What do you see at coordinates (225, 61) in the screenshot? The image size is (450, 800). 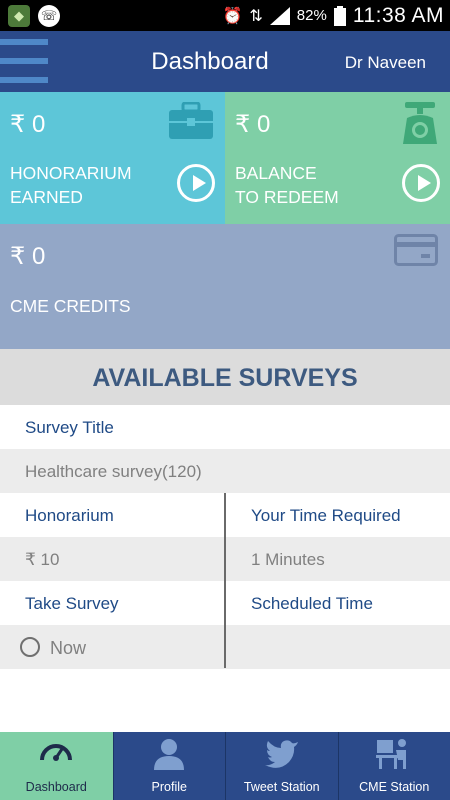 I see `app-bar: Dashboard Dr Naveen` at bounding box center [225, 61].